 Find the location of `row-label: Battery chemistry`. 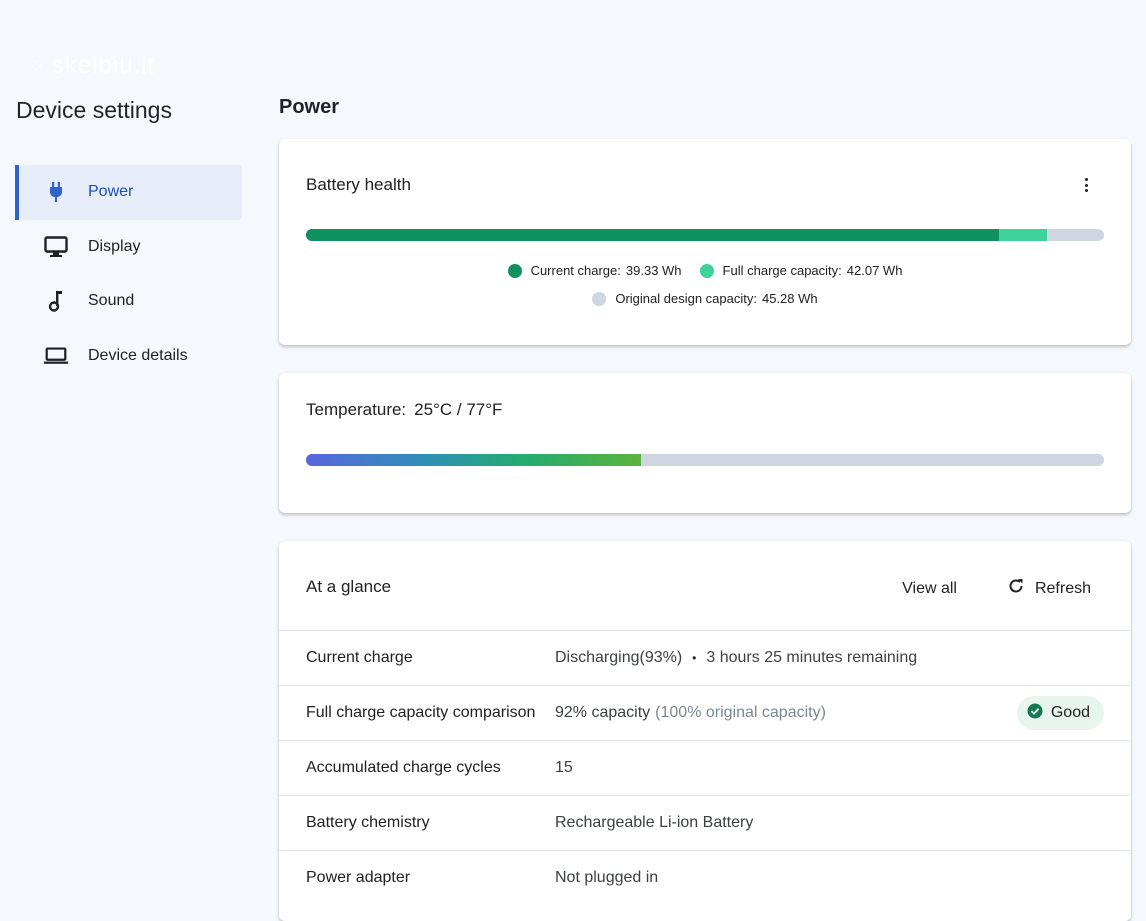

row-label: Battery chemistry is located at coordinates (368, 822).